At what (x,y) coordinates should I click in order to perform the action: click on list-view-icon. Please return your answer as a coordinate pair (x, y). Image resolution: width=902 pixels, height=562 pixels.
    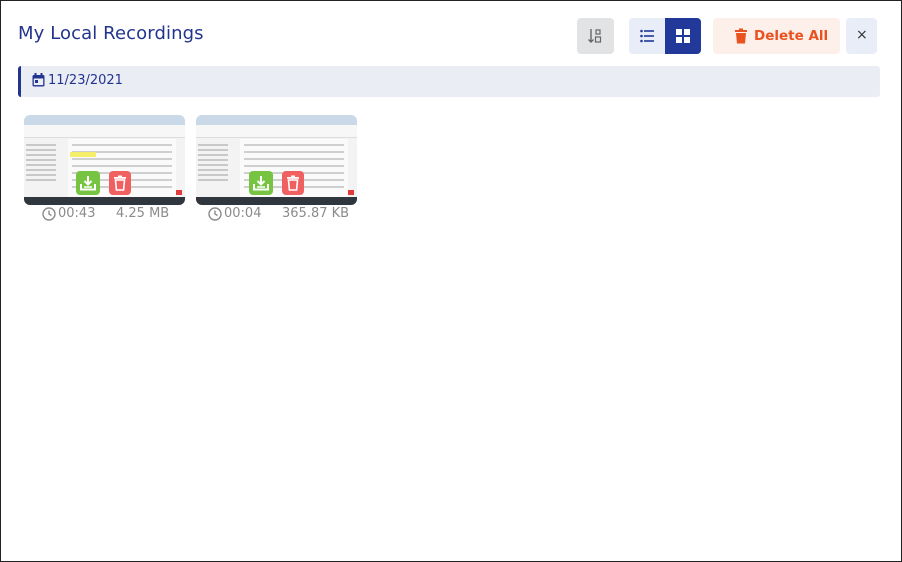
    Looking at the image, I should click on (647, 36).